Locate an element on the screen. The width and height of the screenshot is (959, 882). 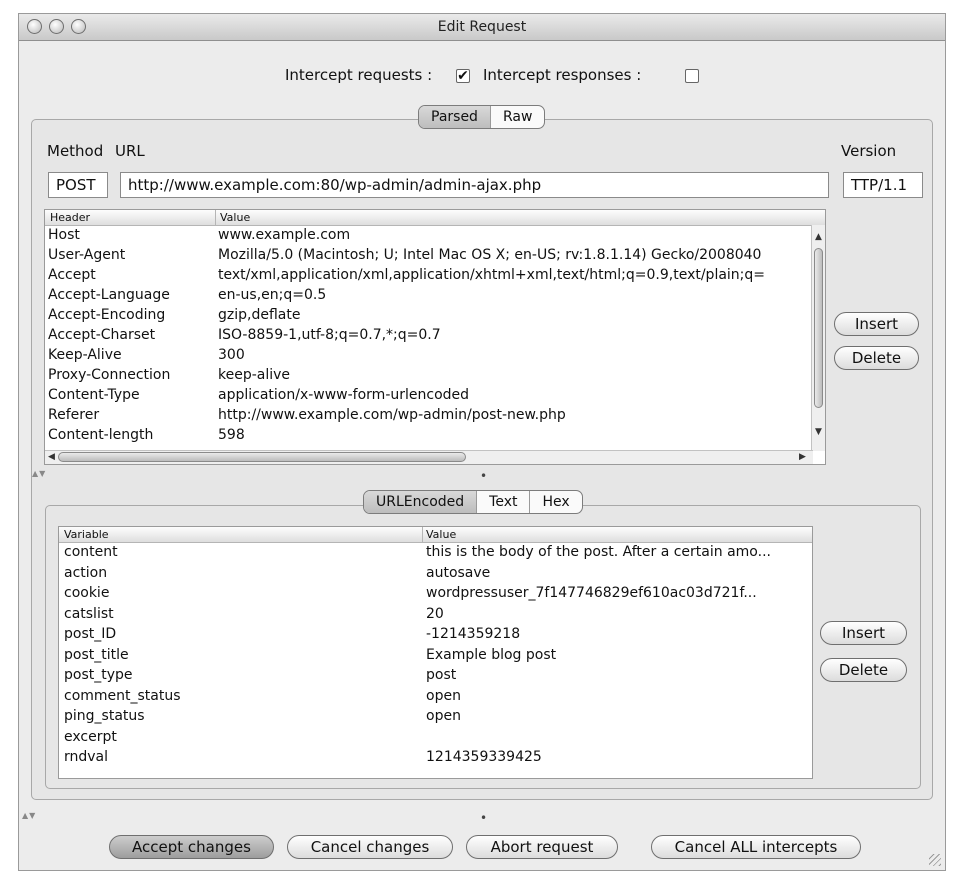
body-view-tabs: URLEncoded Text Hex is located at coordinates (473, 502).